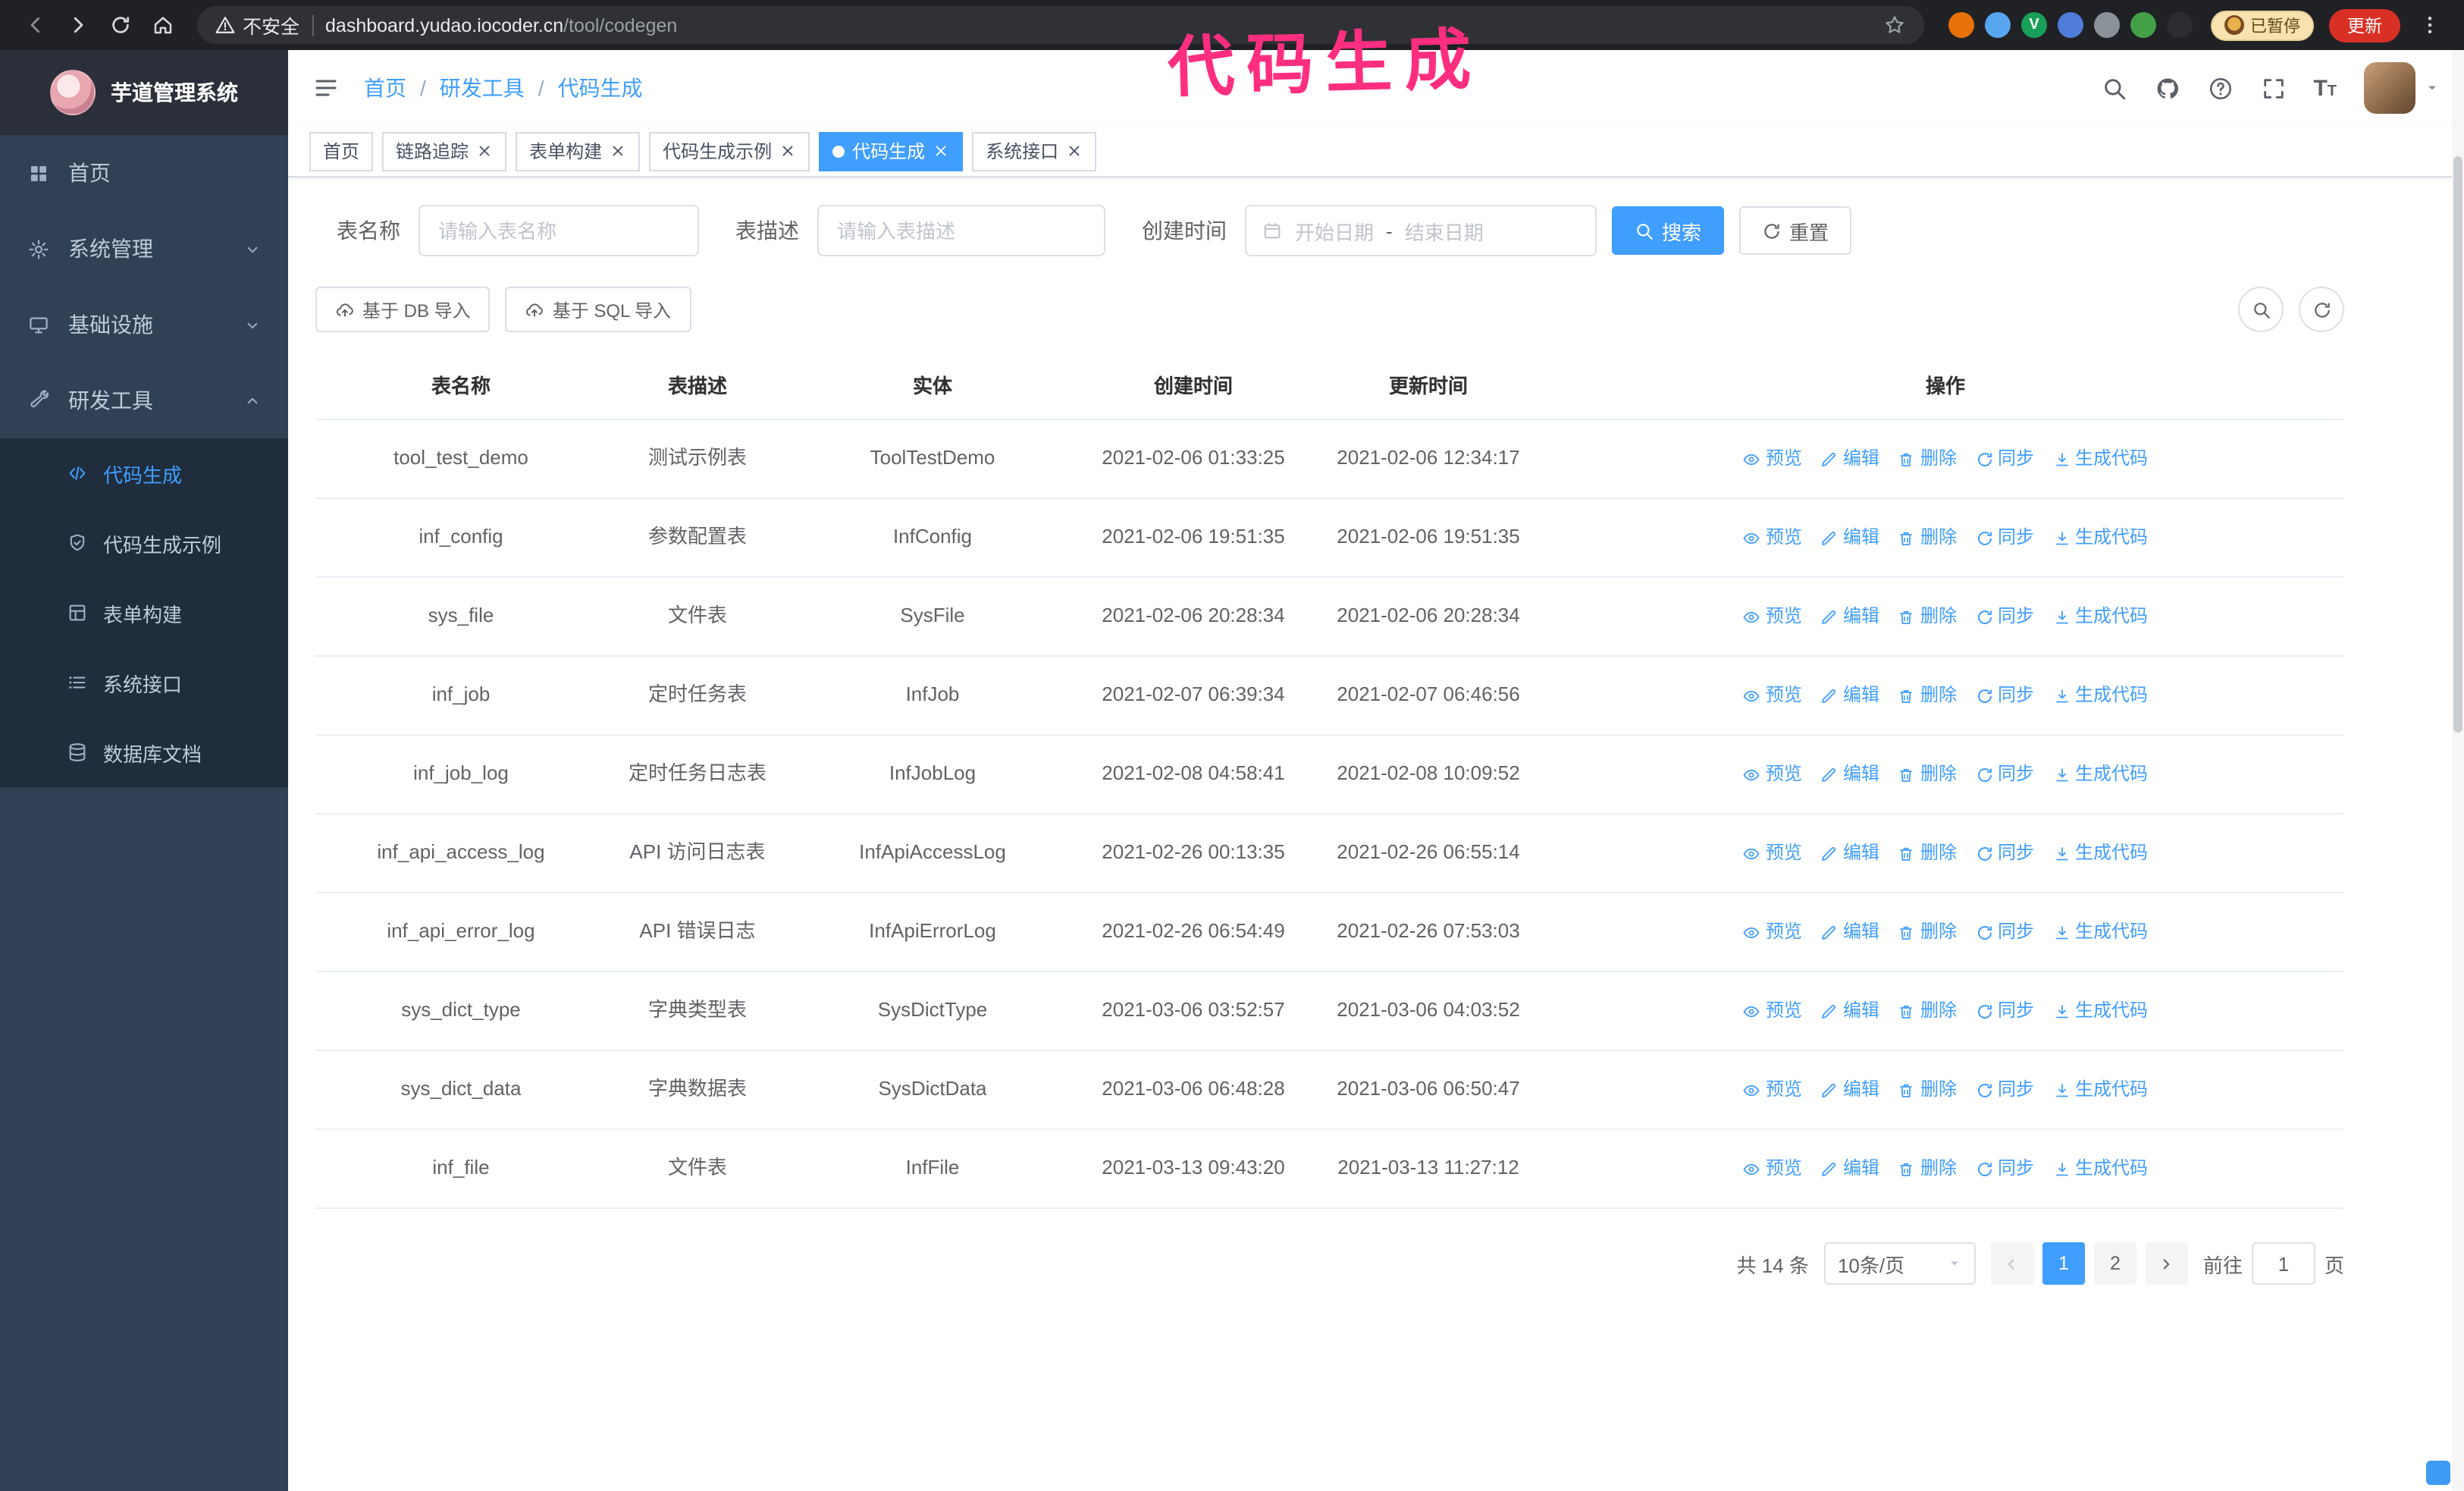  Describe the element at coordinates (730, 151) in the screenshot. I see `view-tag: 代码生成示例` at that location.